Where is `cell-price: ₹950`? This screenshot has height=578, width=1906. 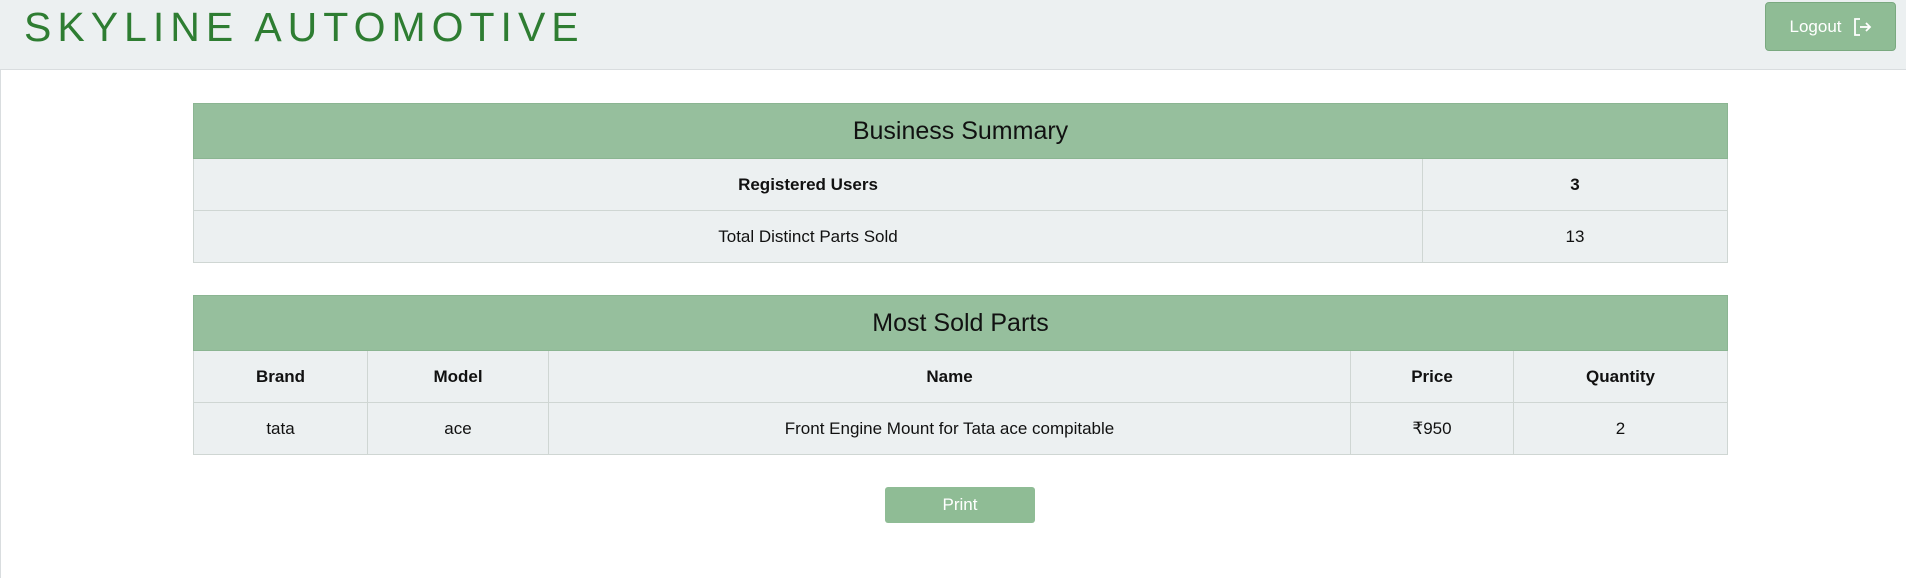
cell-price: ₹950 is located at coordinates (1432, 428).